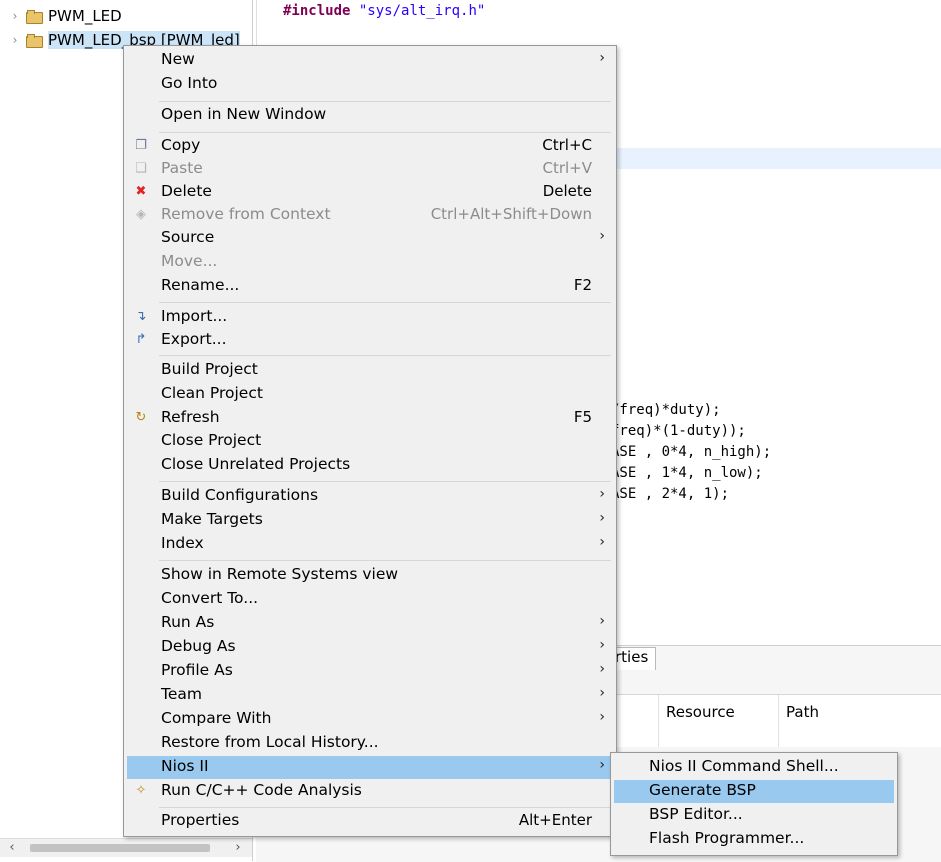 This screenshot has width=941, height=862. I want to click on menu-item-copy: ❐ Copy Ctrl+C, so click(370, 146).